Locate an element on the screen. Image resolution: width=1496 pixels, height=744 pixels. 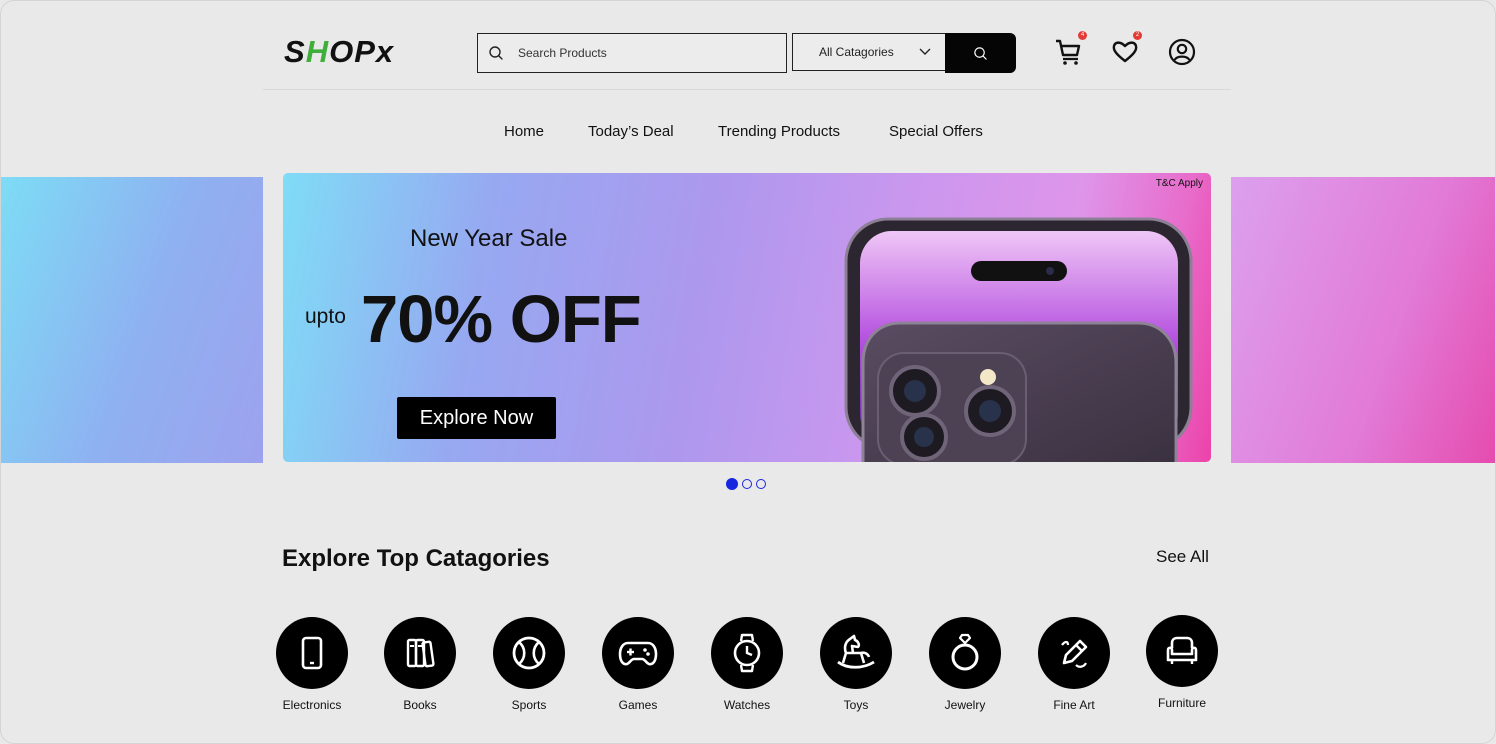
cart-badge: 4 is located at coordinates (1082, 35).